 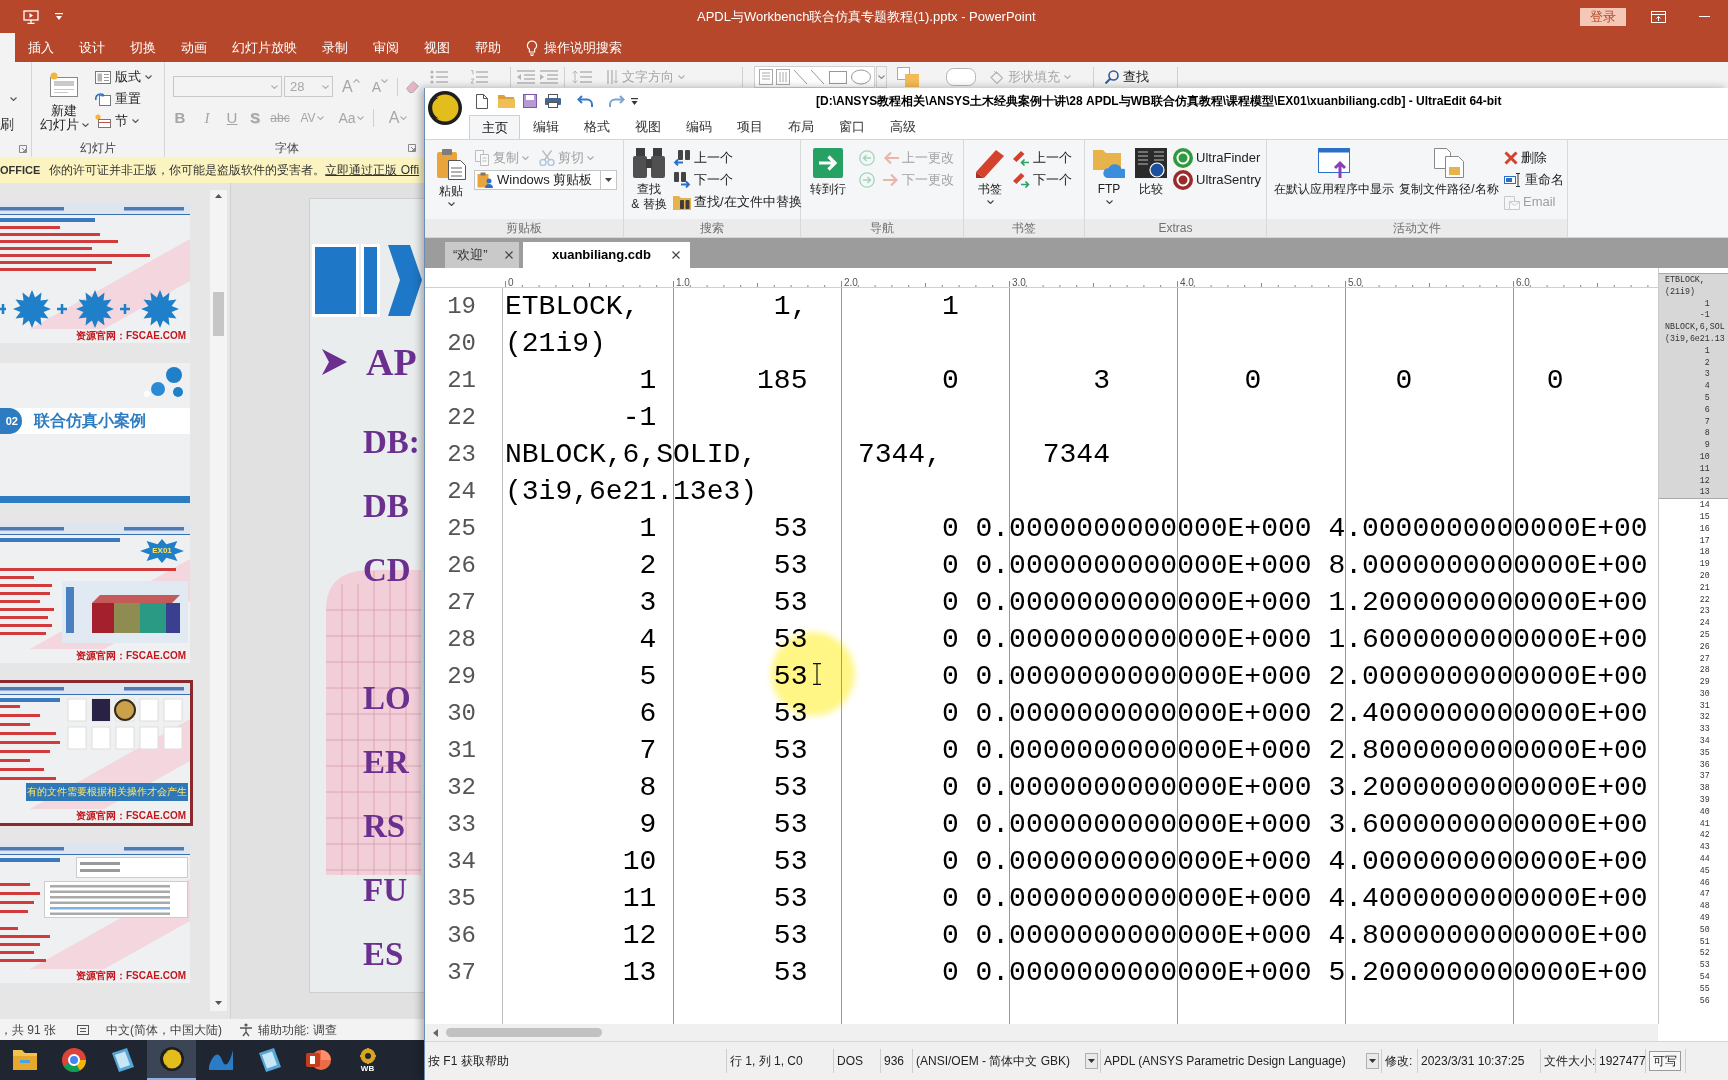 What do you see at coordinates (264, 47) in the screenshot?
I see `ribbon-tab: 幻灯片放映` at bounding box center [264, 47].